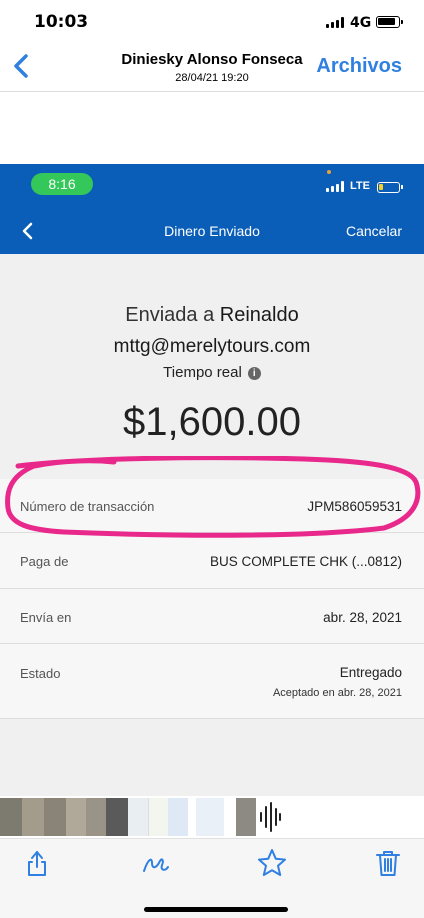 Image resolution: width=424 pixels, height=918 pixels. What do you see at coordinates (212, 422) in the screenshot?
I see `amount: $1,600.00` at bounding box center [212, 422].